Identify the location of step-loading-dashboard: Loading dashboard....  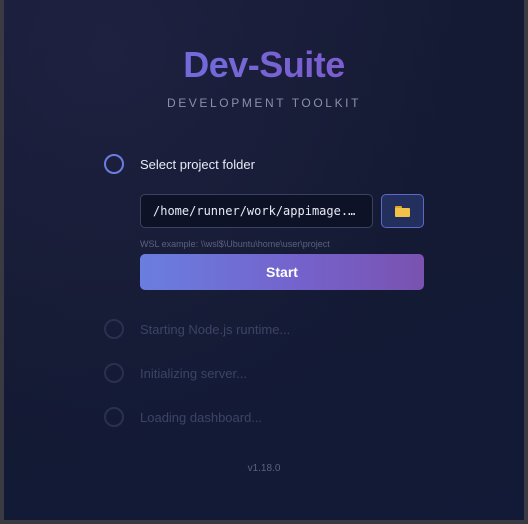
(183, 417).